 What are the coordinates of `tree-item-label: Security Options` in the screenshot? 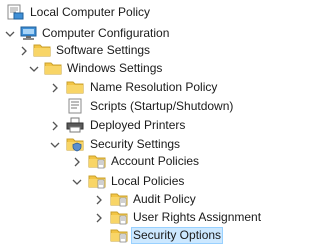 It's located at (177, 235).